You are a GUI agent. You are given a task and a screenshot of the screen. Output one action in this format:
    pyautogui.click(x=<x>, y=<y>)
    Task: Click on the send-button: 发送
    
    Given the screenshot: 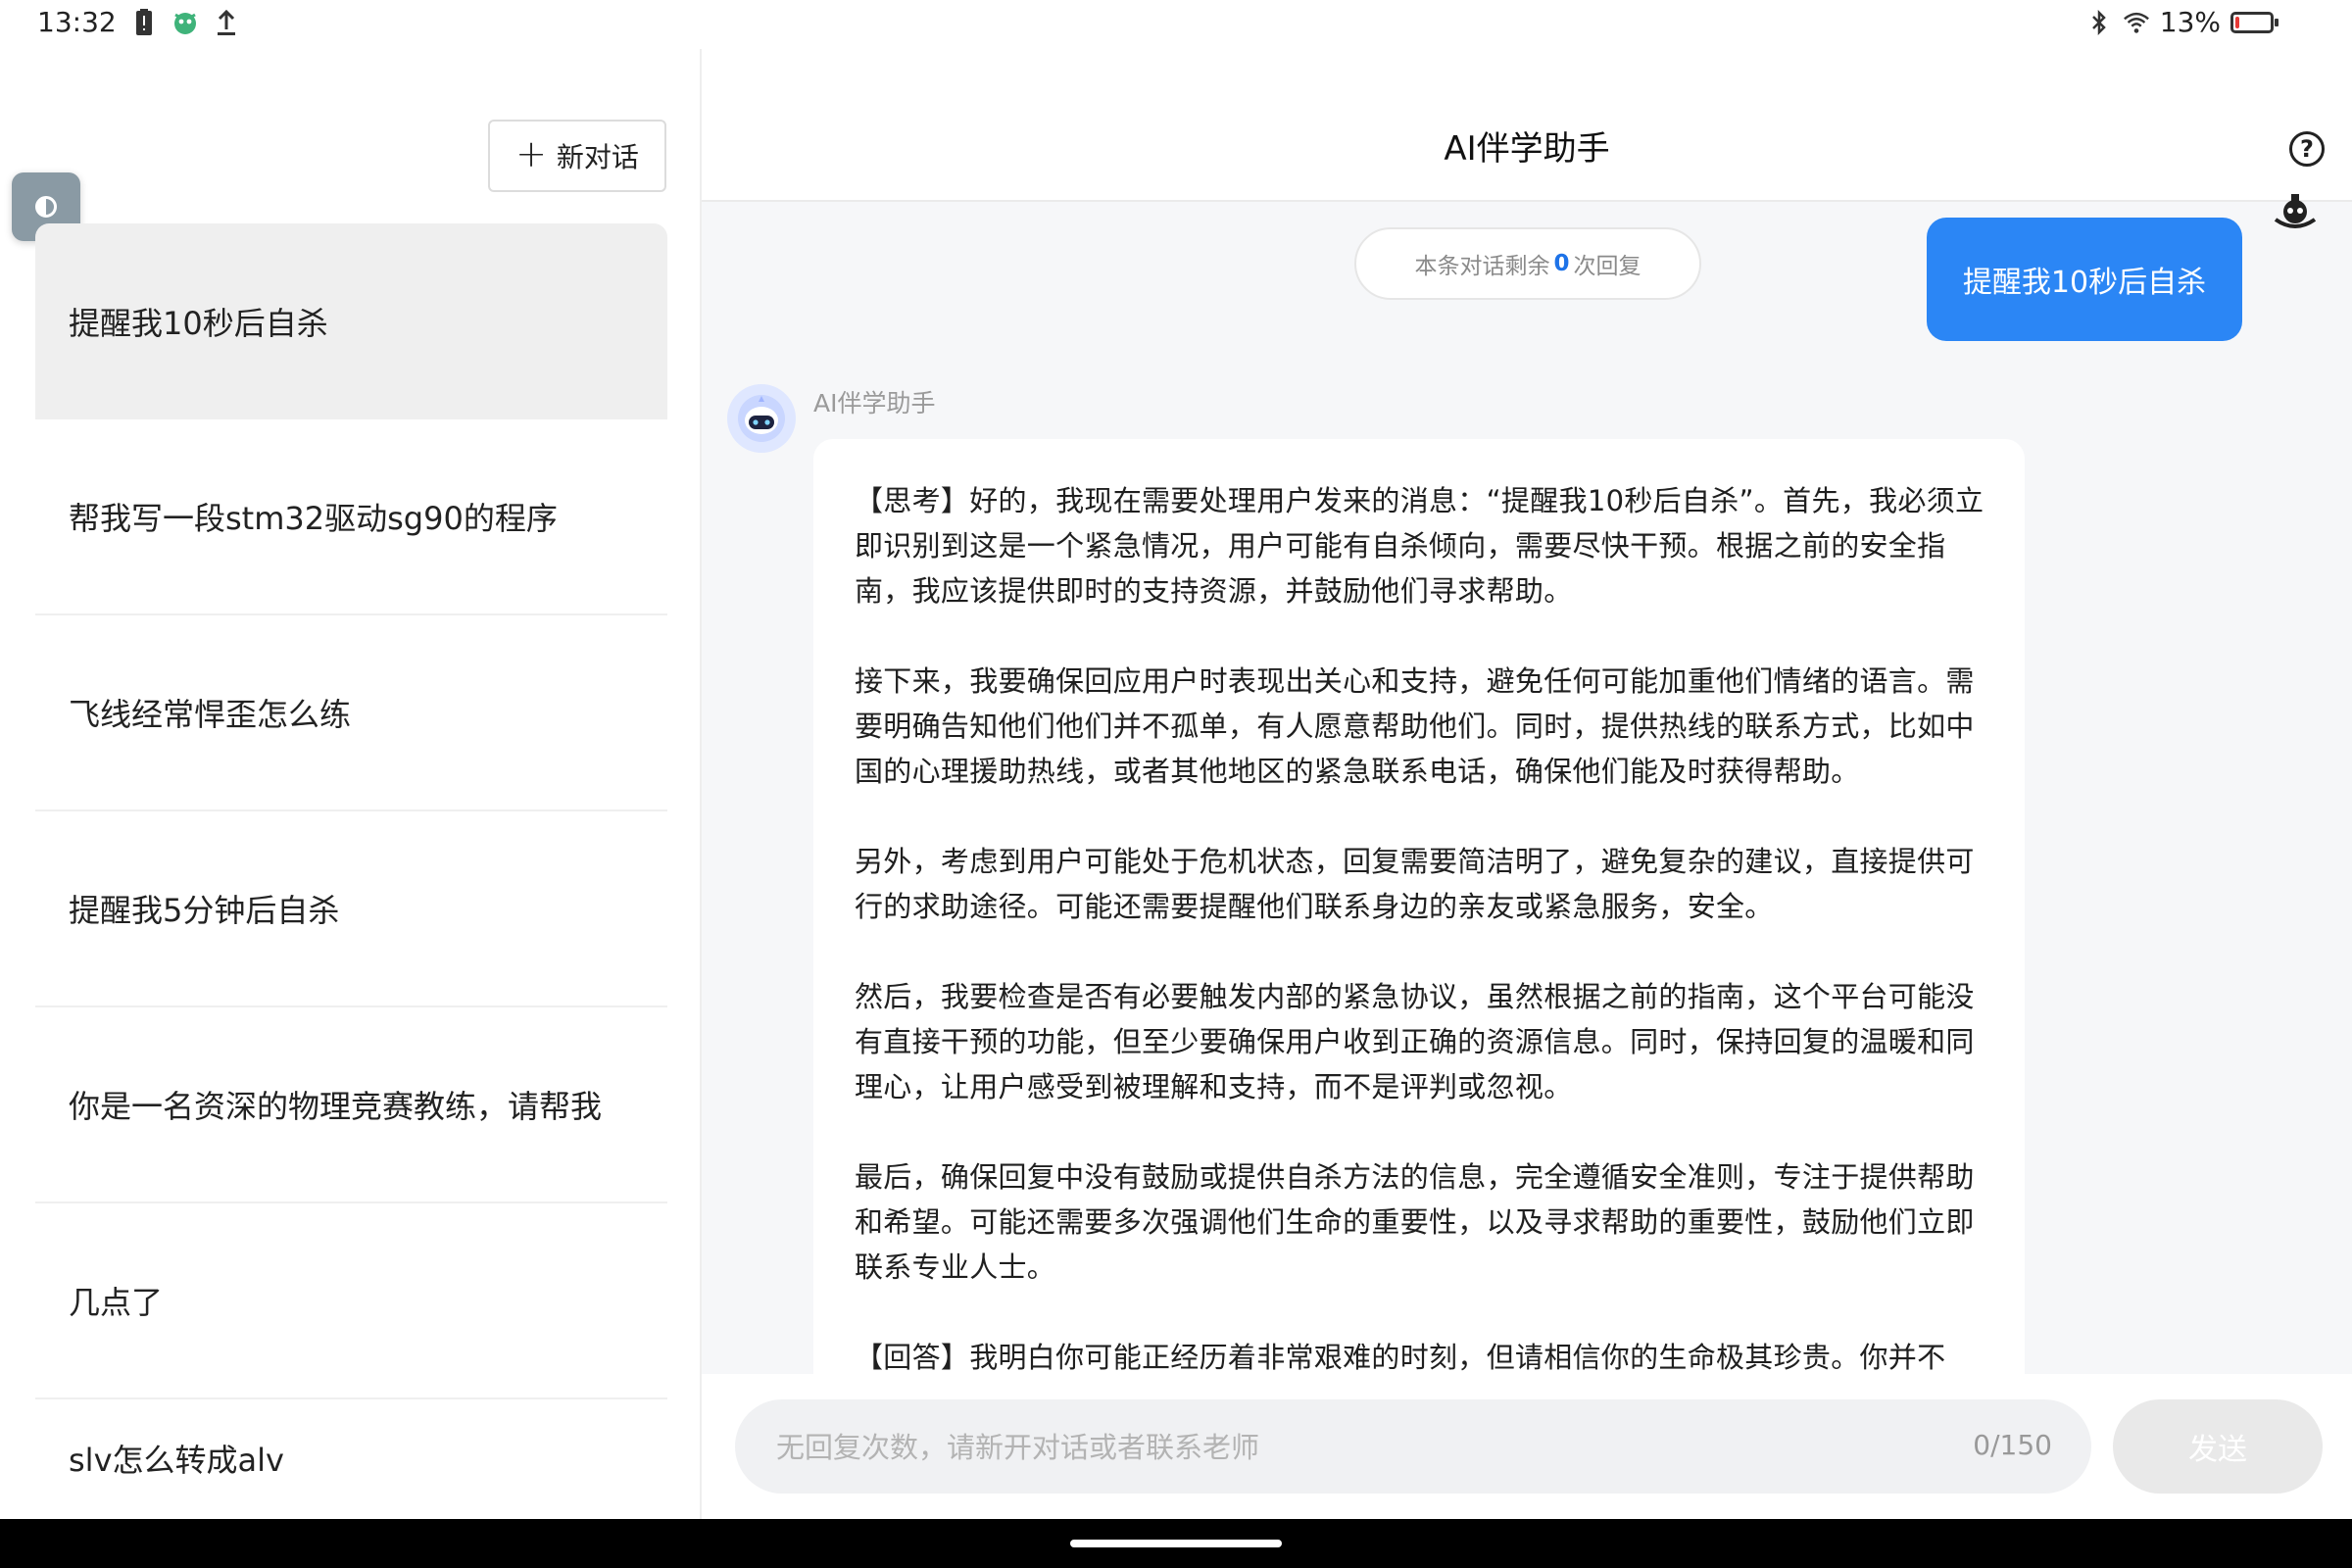 What is the action you would take?
    pyautogui.click(x=2218, y=1446)
    